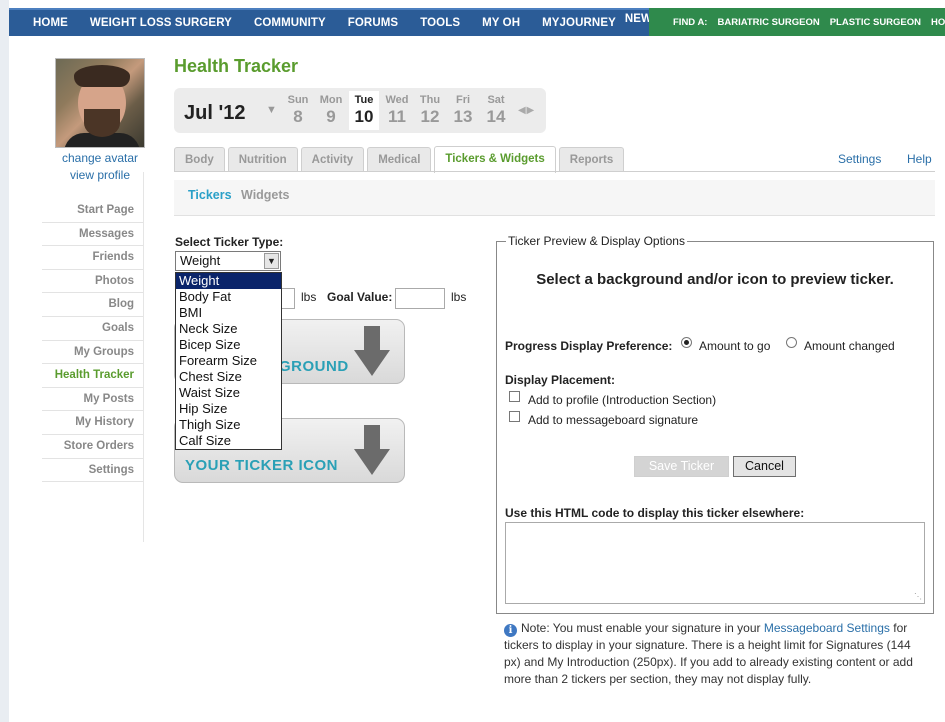 Image resolution: width=945 pixels, height=722 pixels. I want to click on radio-amount-changed, so click(791, 342).